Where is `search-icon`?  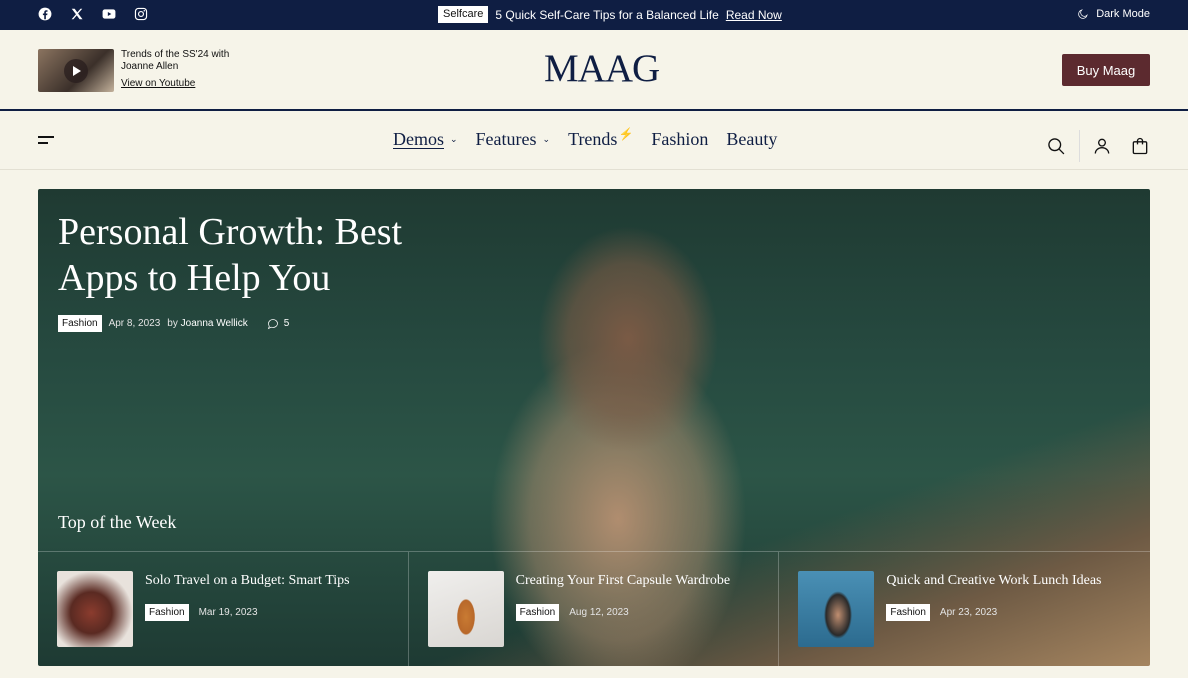
search-icon is located at coordinates (1056, 146).